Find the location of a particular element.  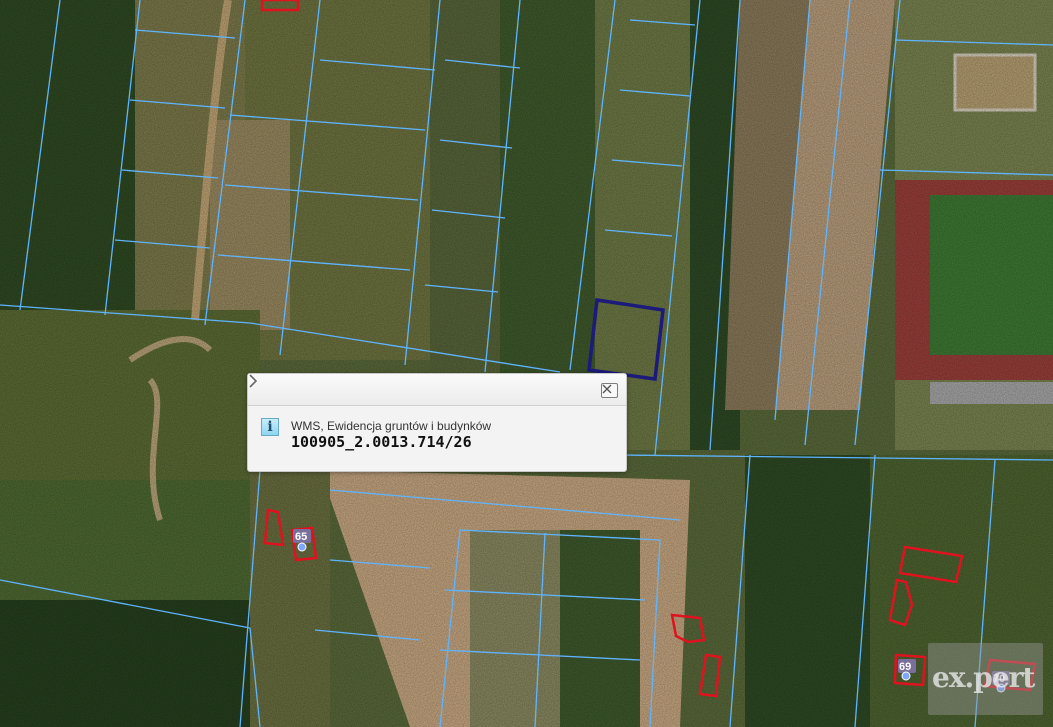

popup-header is located at coordinates (437, 390).